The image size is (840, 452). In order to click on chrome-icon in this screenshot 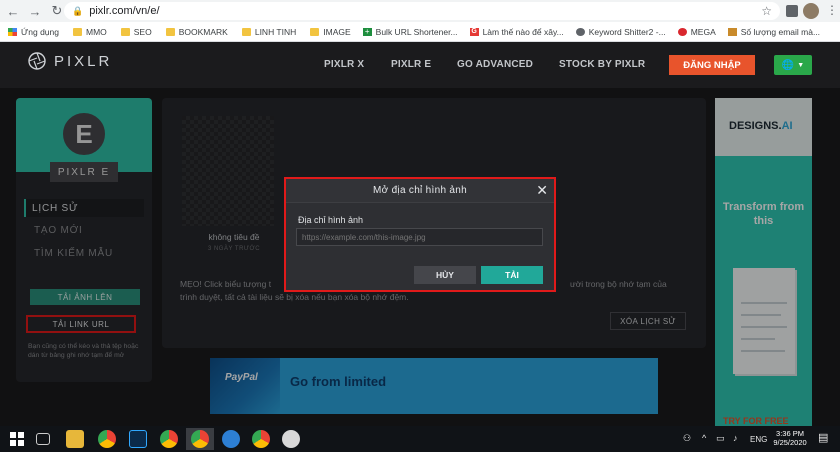, I will do `click(107, 439)`.